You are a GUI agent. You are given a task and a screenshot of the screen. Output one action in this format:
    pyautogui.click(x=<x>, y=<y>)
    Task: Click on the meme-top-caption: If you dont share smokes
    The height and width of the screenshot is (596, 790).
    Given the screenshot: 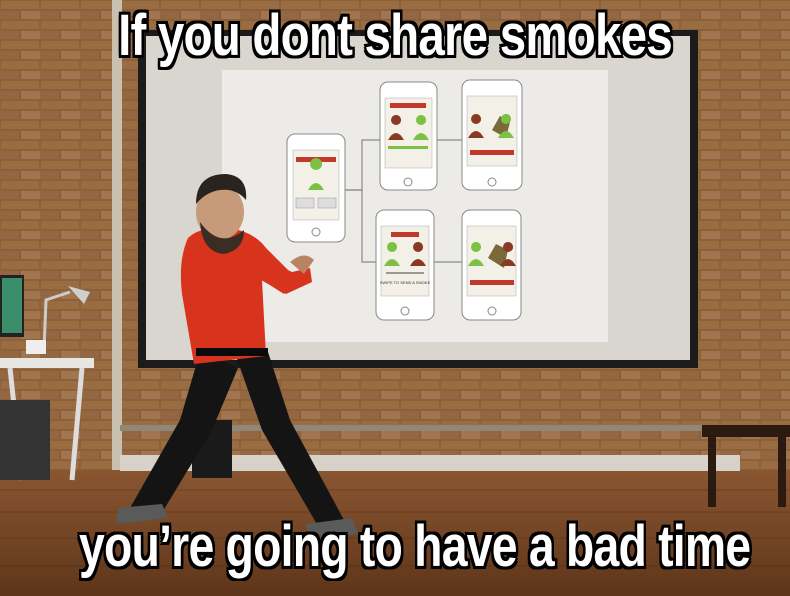 What is the action you would take?
    pyautogui.click(x=395, y=35)
    